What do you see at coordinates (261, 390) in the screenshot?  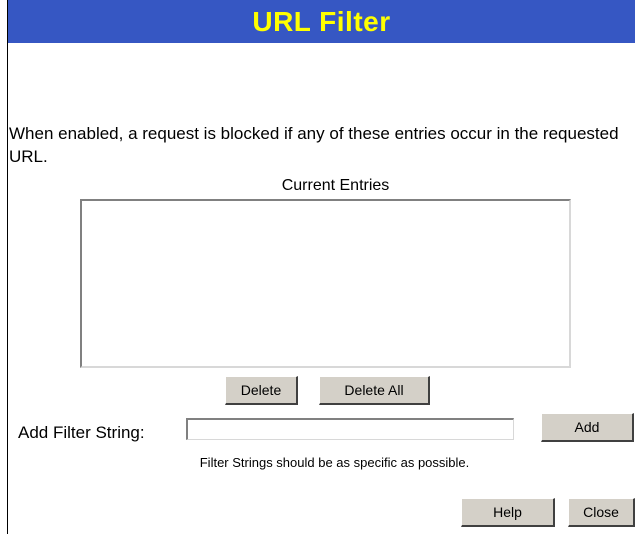 I see `delete-button: Delete` at bounding box center [261, 390].